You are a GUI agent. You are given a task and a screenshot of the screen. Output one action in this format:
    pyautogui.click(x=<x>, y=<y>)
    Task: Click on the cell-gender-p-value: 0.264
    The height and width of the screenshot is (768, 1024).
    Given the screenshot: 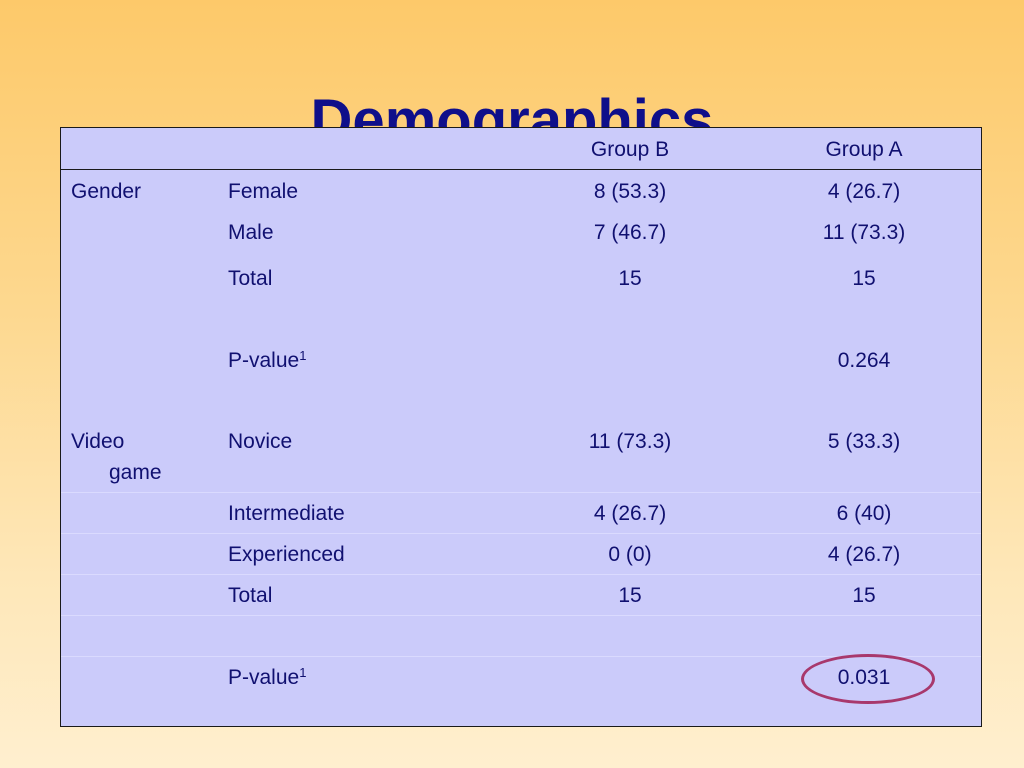 What is the action you would take?
    pyautogui.click(x=864, y=360)
    